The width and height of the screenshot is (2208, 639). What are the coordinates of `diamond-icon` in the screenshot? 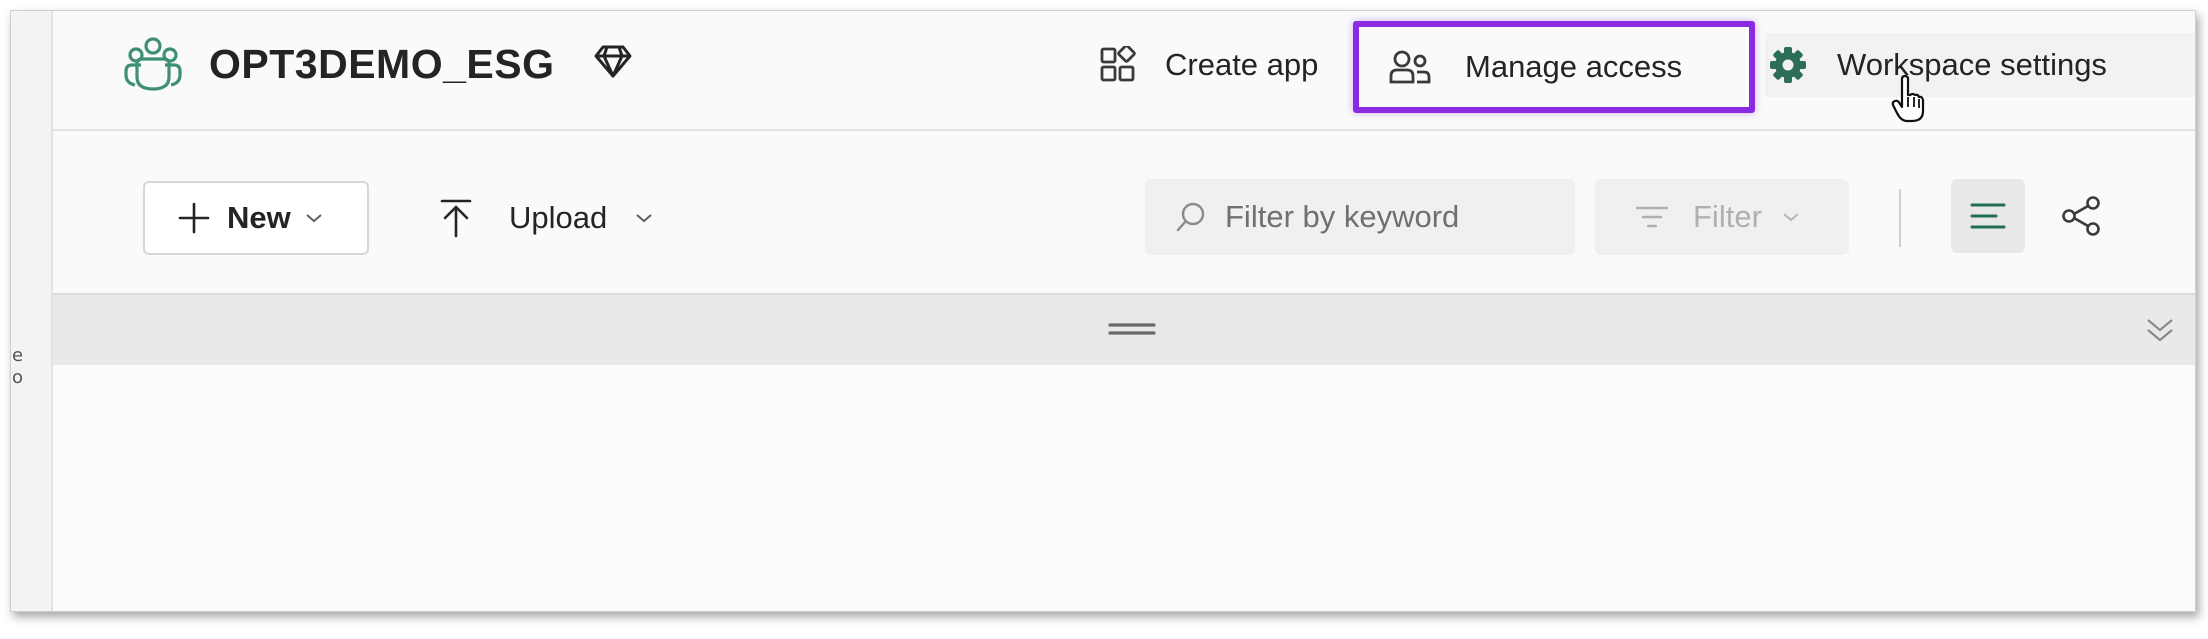 It's located at (613, 61).